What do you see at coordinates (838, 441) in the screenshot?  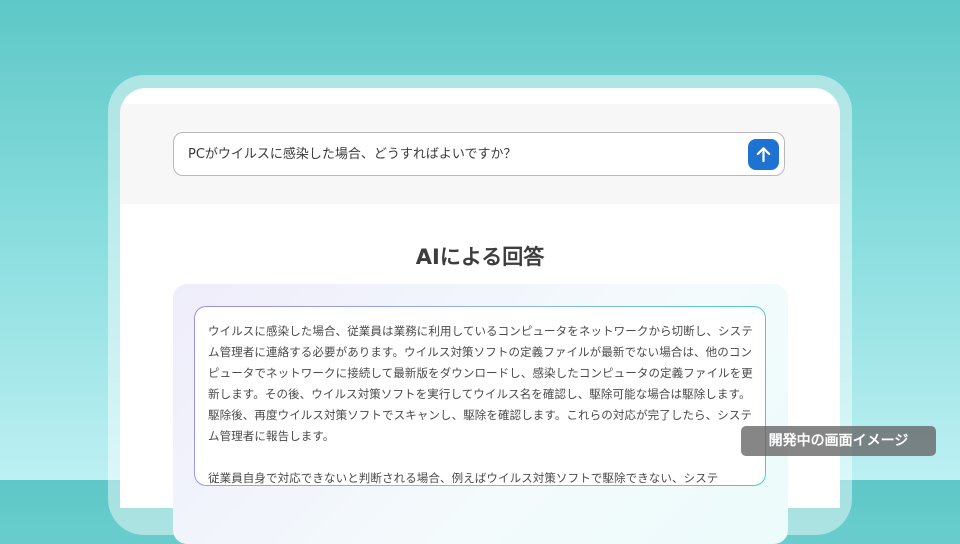 I see `preview-badge: 開発中の画面イメージ` at bounding box center [838, 441].